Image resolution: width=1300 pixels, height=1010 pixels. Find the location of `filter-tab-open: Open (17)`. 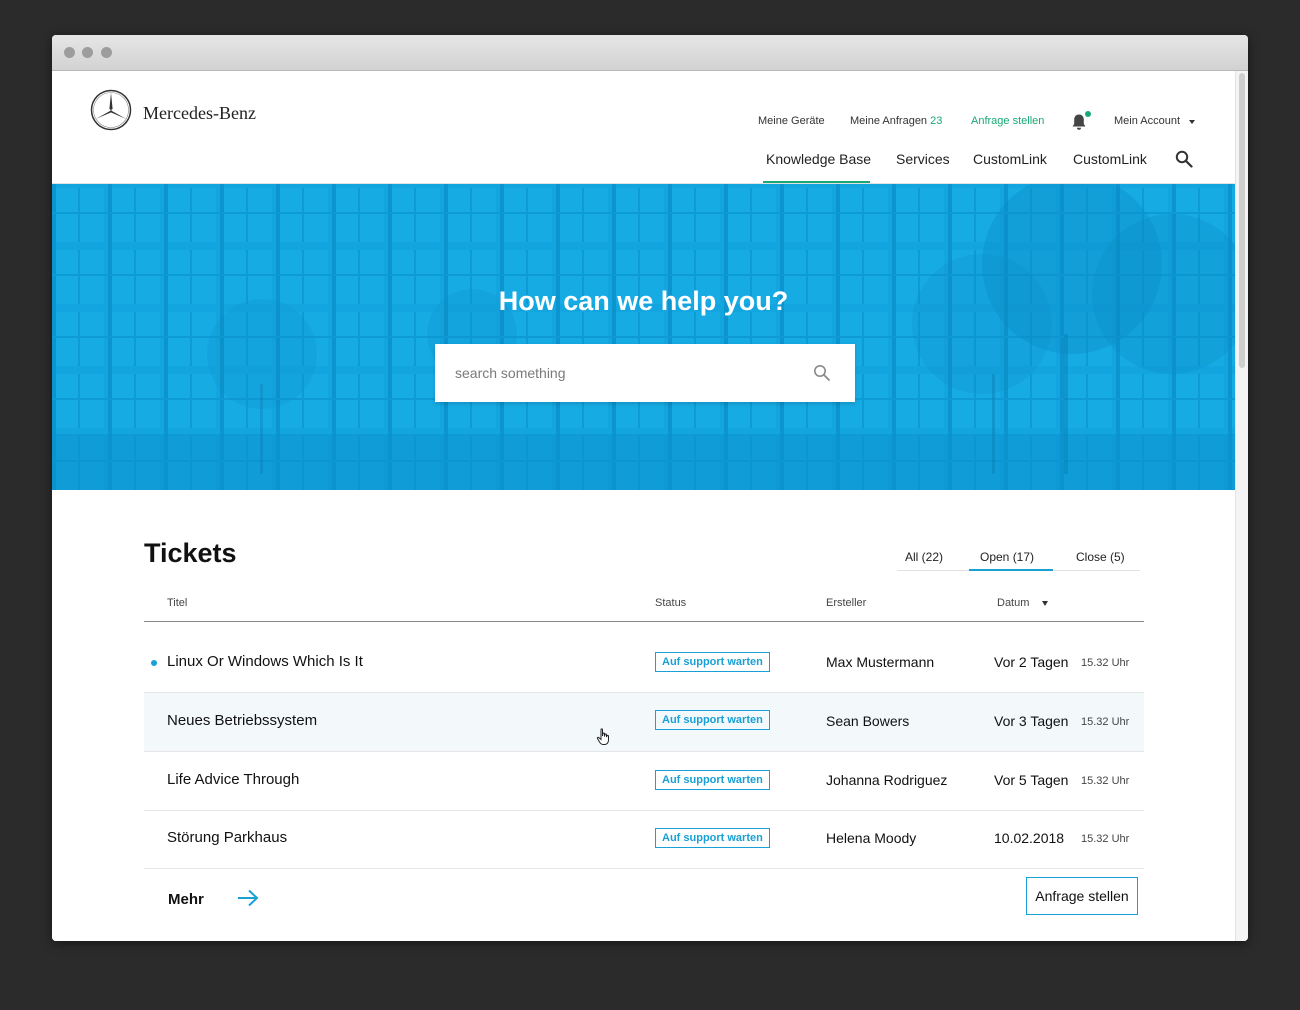

filter-tab-open: Open (17) is located at coordinates (1007, 557).